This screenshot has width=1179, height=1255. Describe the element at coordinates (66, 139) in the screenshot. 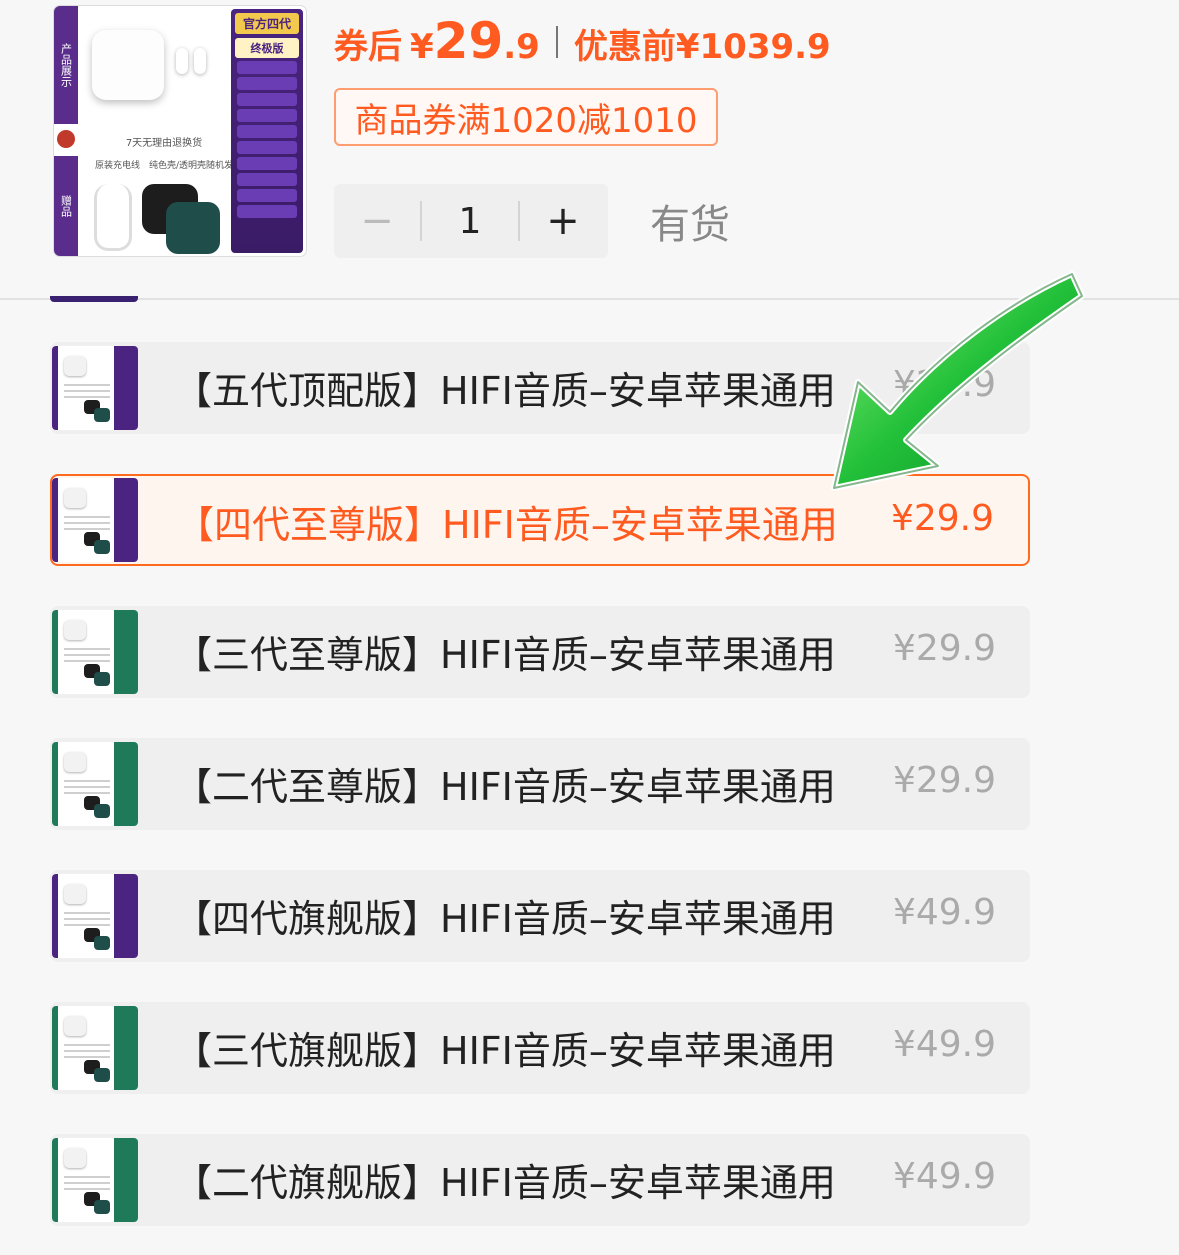

I see `shield-icon` at that location.